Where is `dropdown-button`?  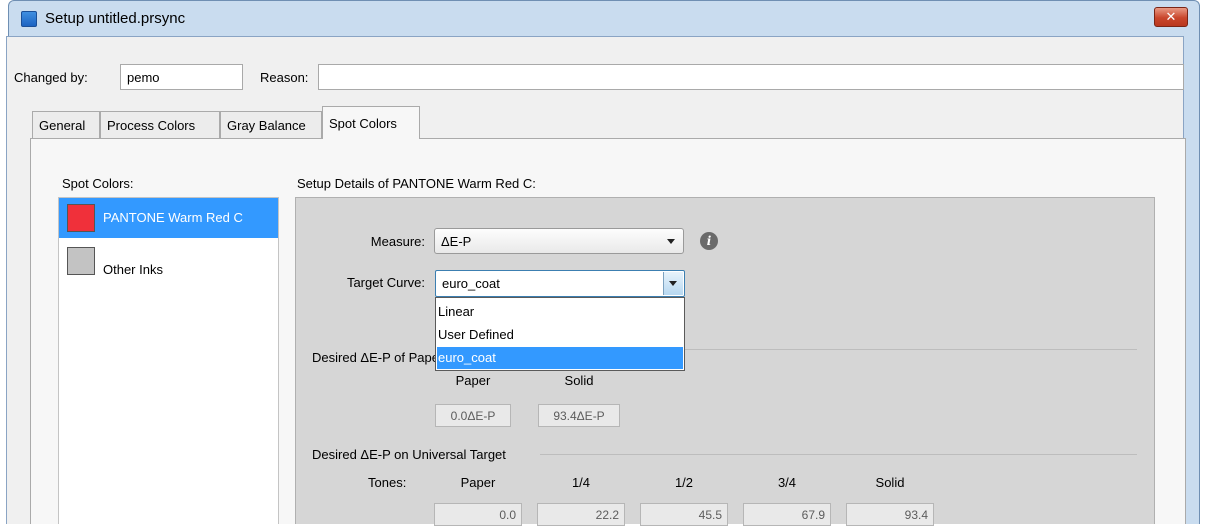 dropdown-button is located at coordinates (673, 283).